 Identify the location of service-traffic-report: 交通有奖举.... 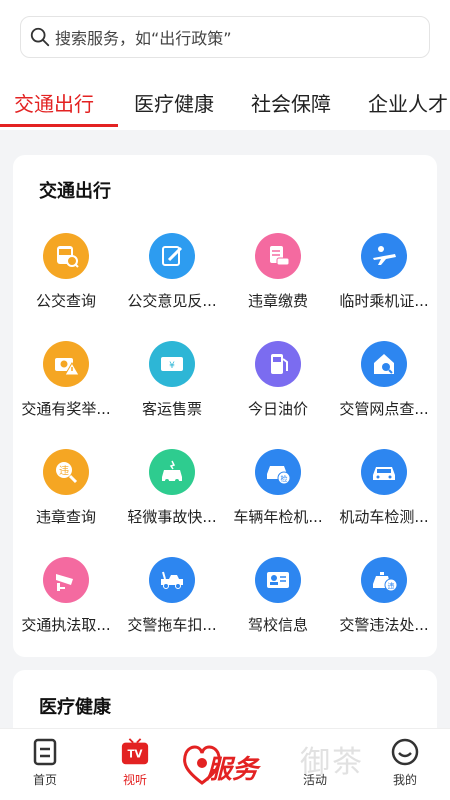
(66, 391).